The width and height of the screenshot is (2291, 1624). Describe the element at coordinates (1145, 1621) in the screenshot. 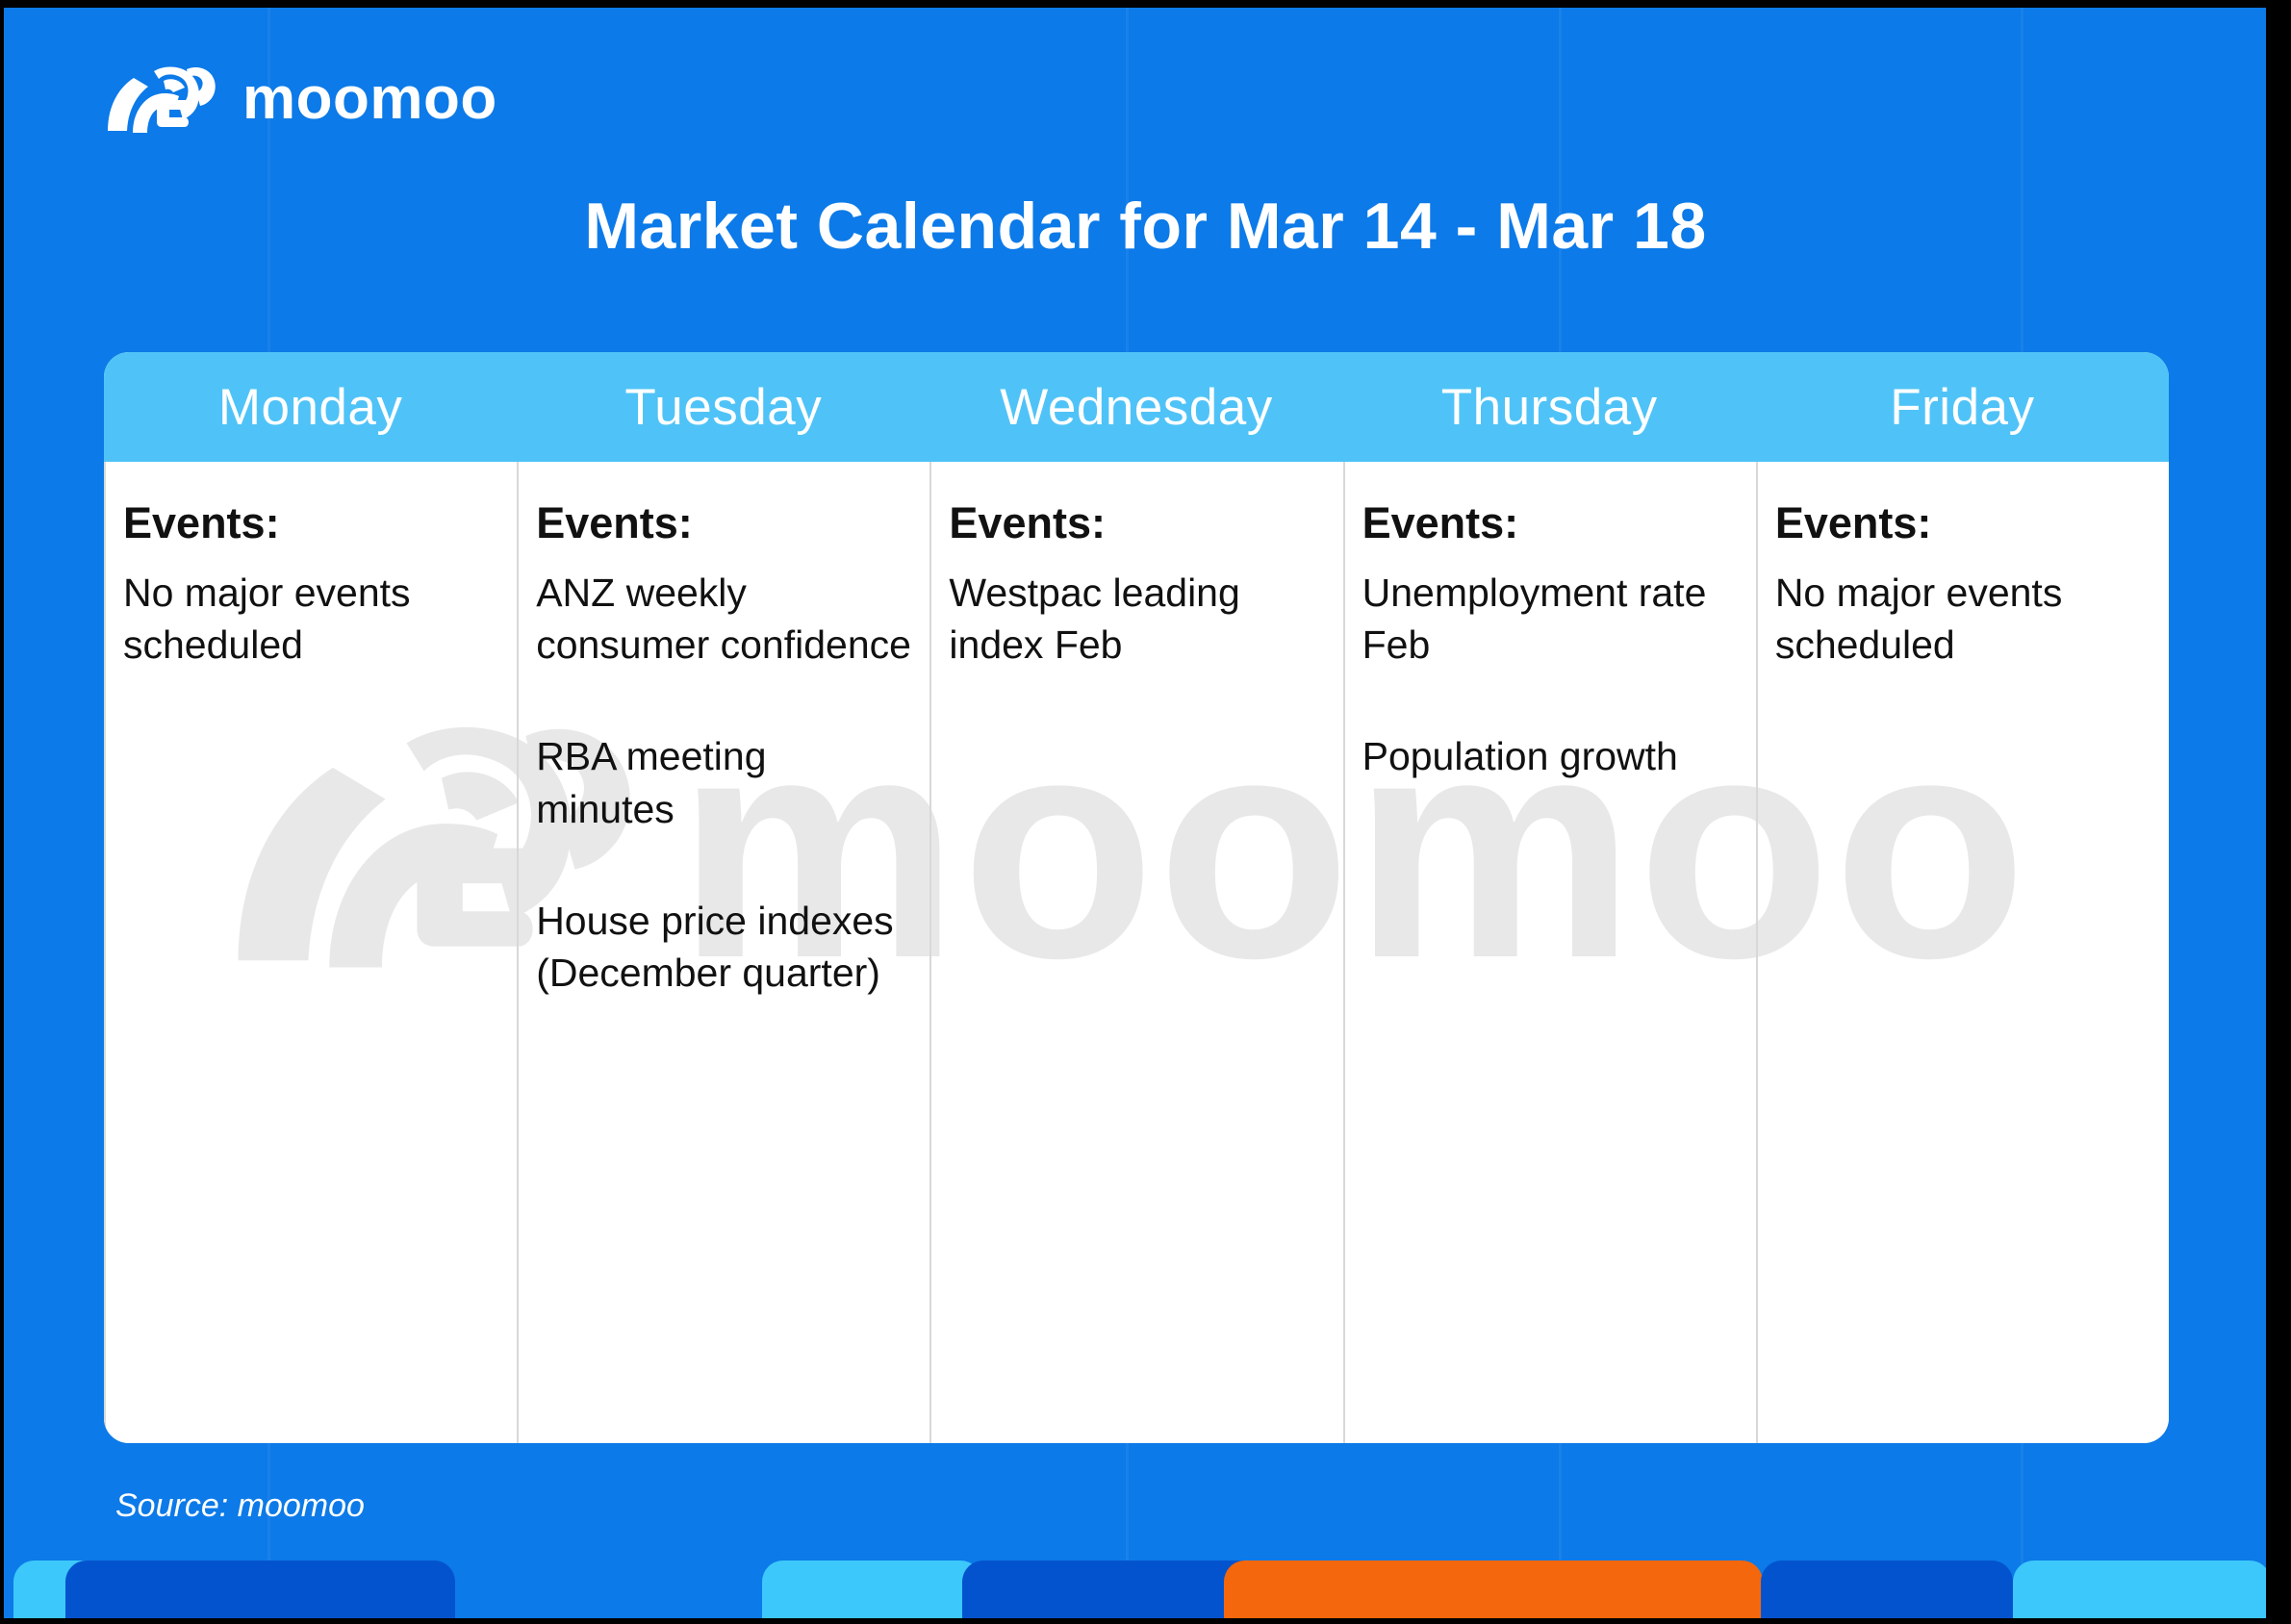

I see `edge-bottom` at that location.